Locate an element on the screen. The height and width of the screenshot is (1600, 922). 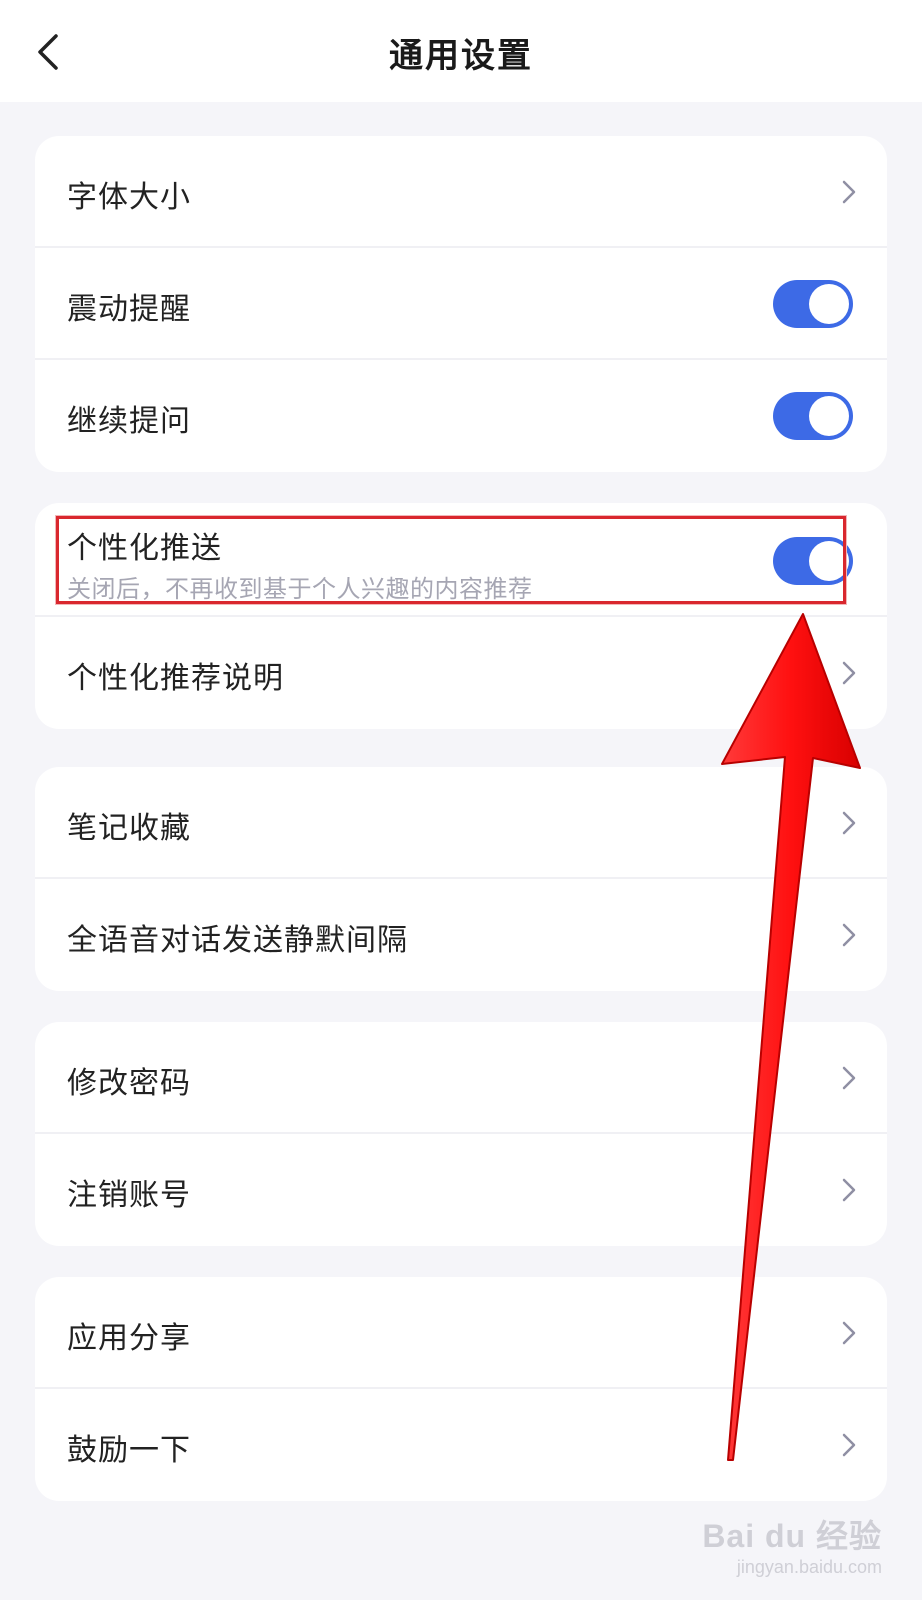
watermark: Bai du 经验 jingyan.baidu.com is located at coordinates (792, 1544).